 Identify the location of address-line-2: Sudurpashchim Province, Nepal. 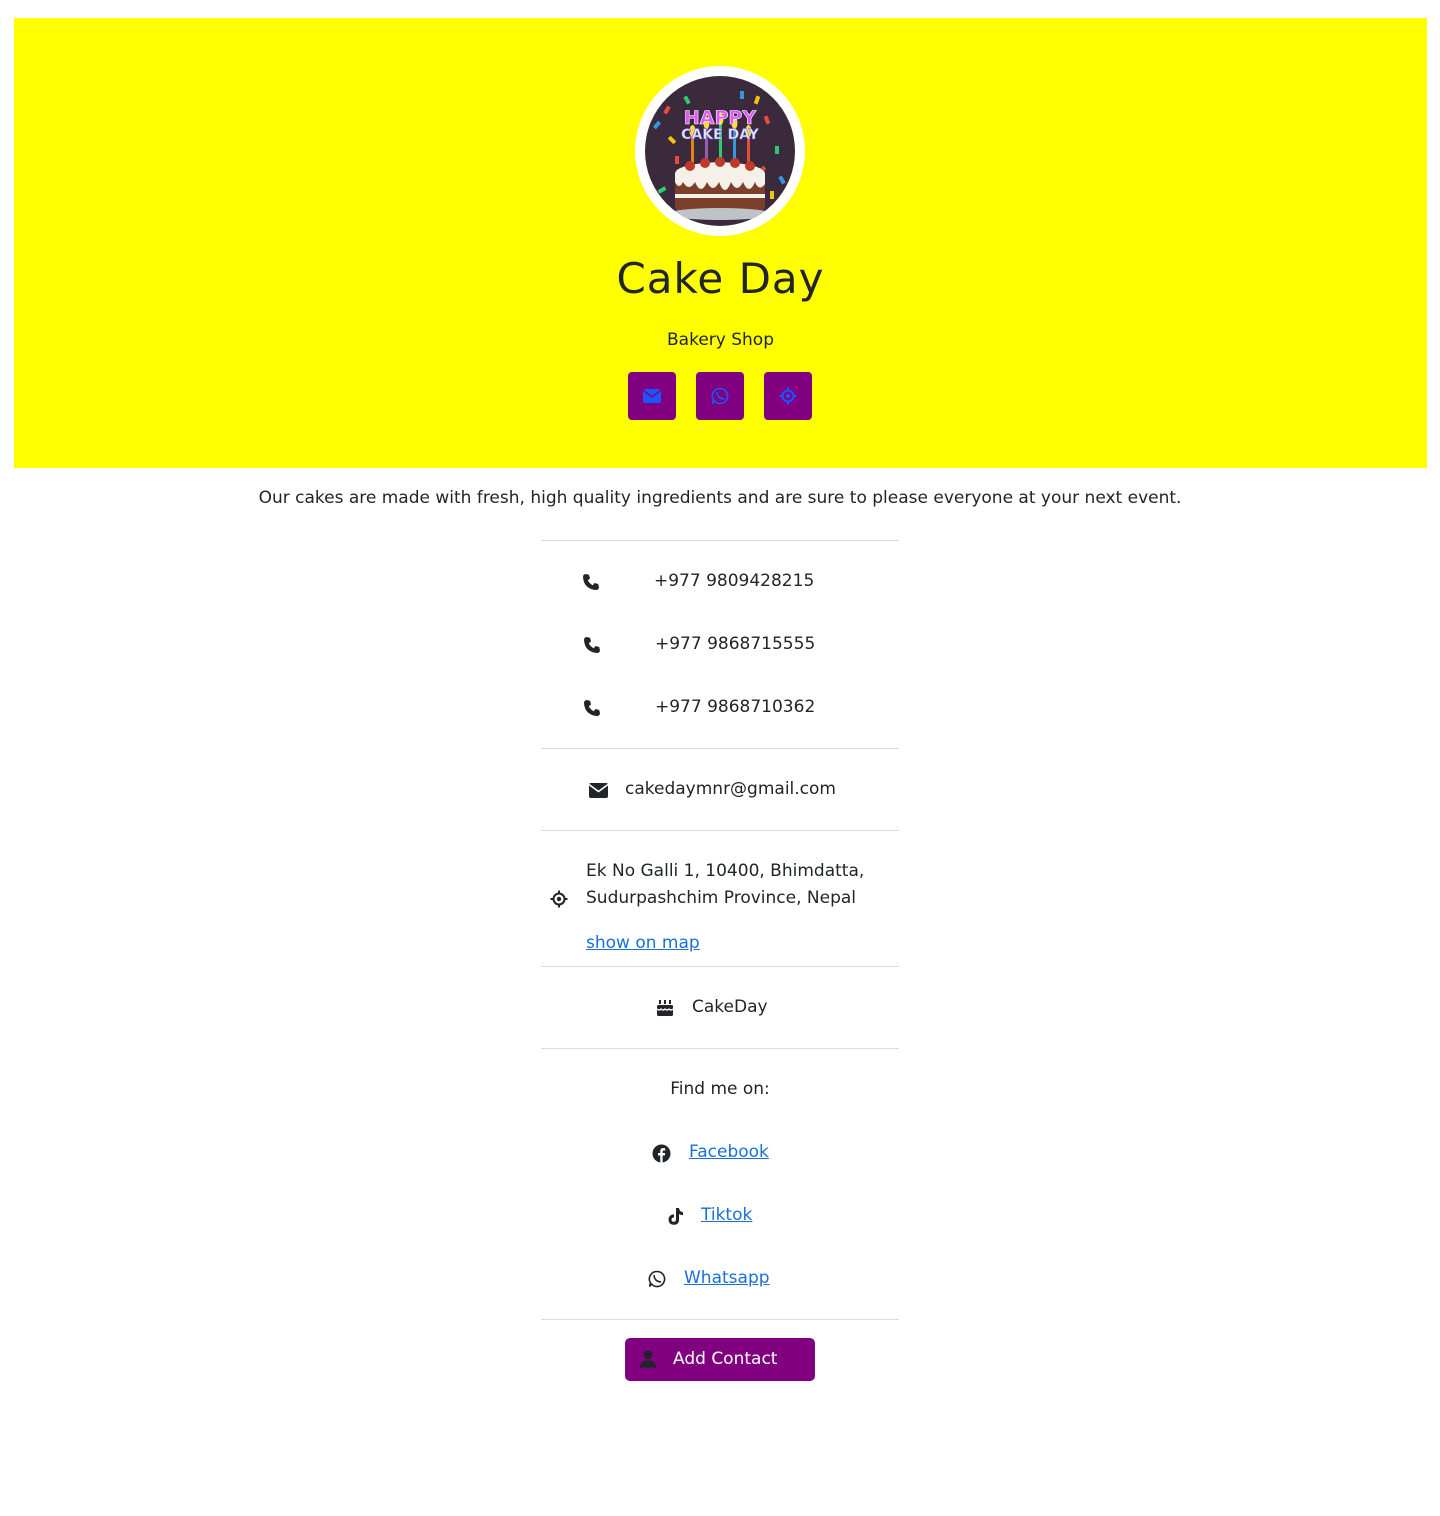
(721, 898).